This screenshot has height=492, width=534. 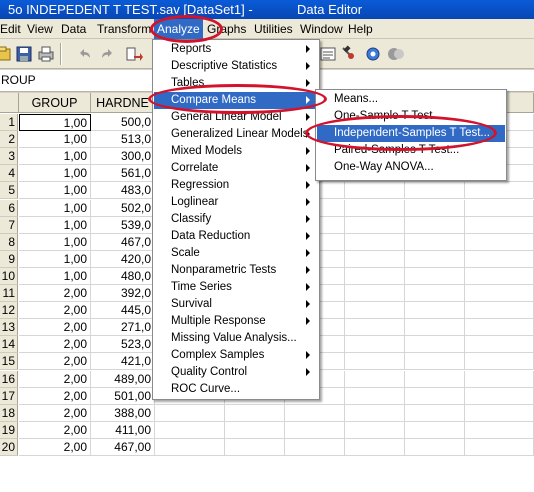 I want to click on cell-hardness: 502,0, so click(x=123, y=208).